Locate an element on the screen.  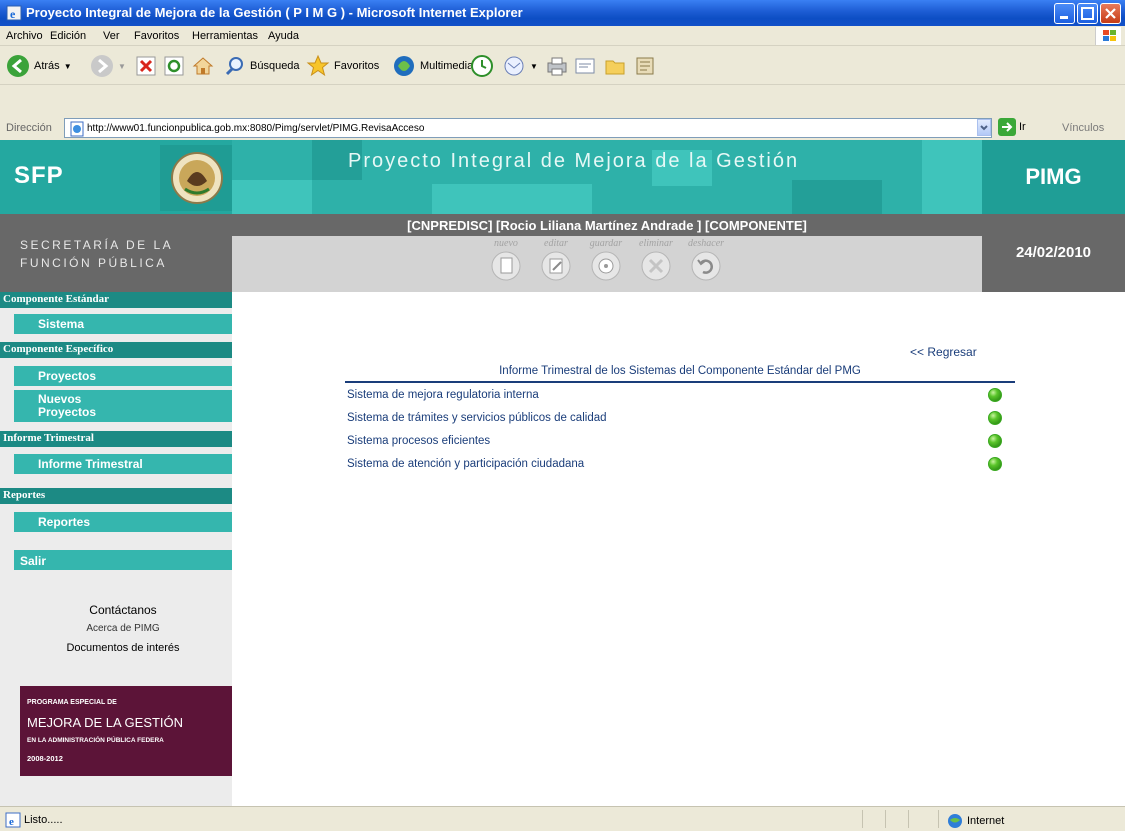
favorites-label: Favoritos is located at coordinates (357, 66).